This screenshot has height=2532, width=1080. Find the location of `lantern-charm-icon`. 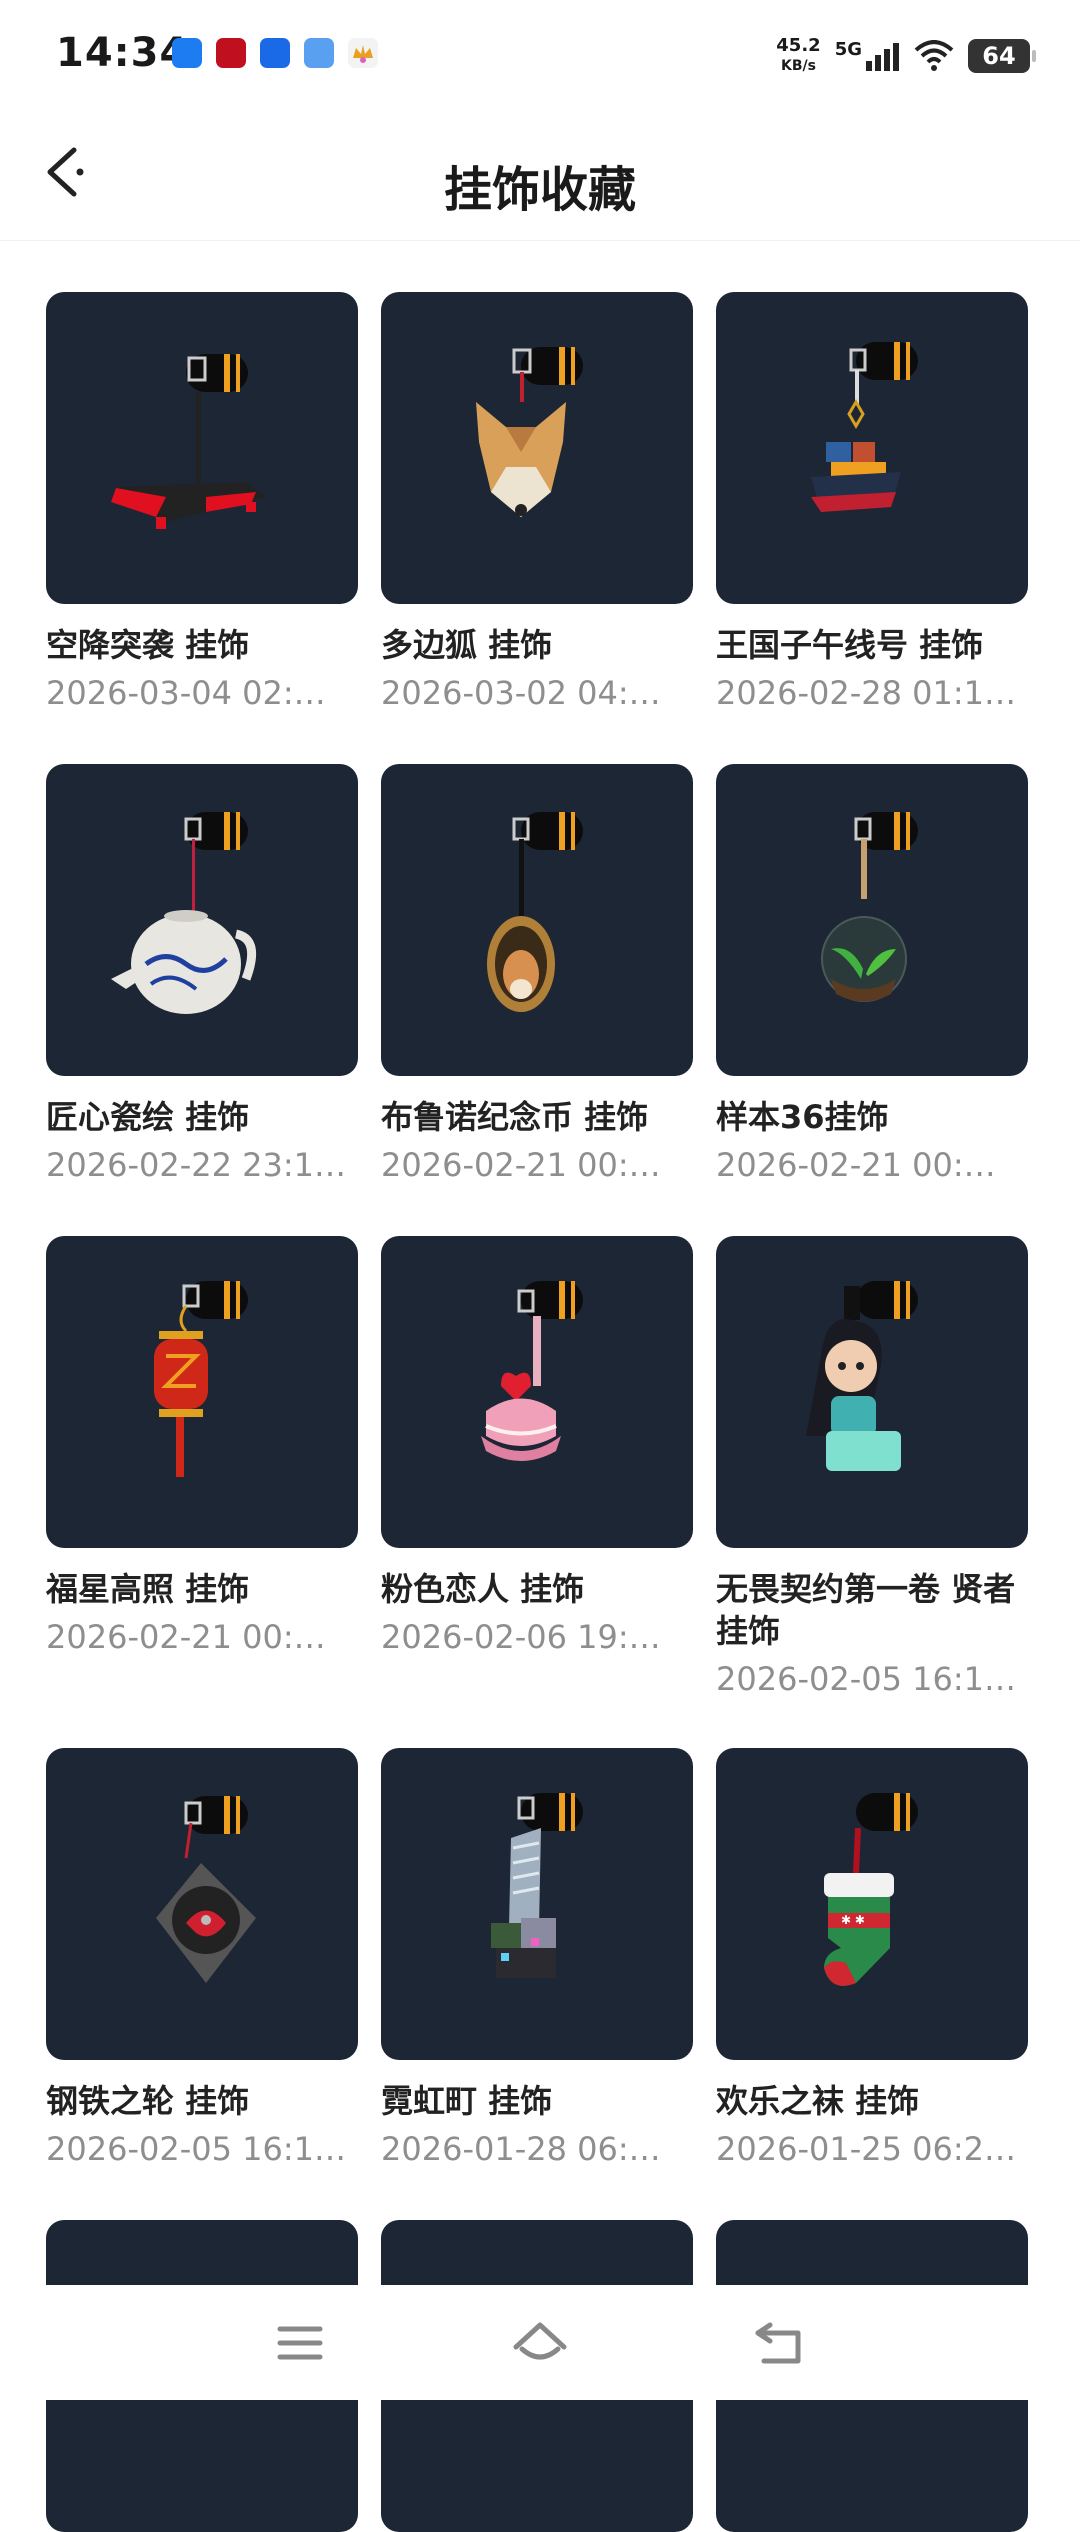

lantern-charm-icon is located at coordinates (201, 1379).